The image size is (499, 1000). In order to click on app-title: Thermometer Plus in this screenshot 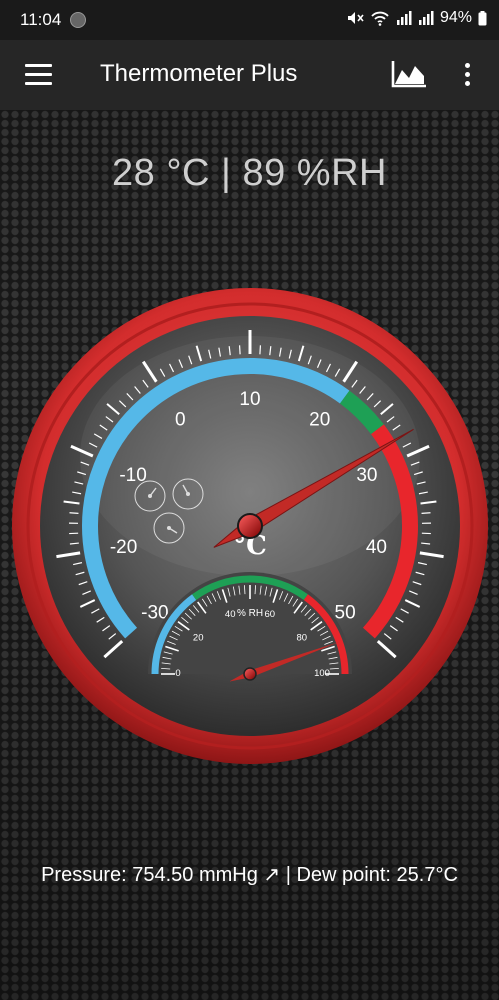, I will do `click(199, 73)`.